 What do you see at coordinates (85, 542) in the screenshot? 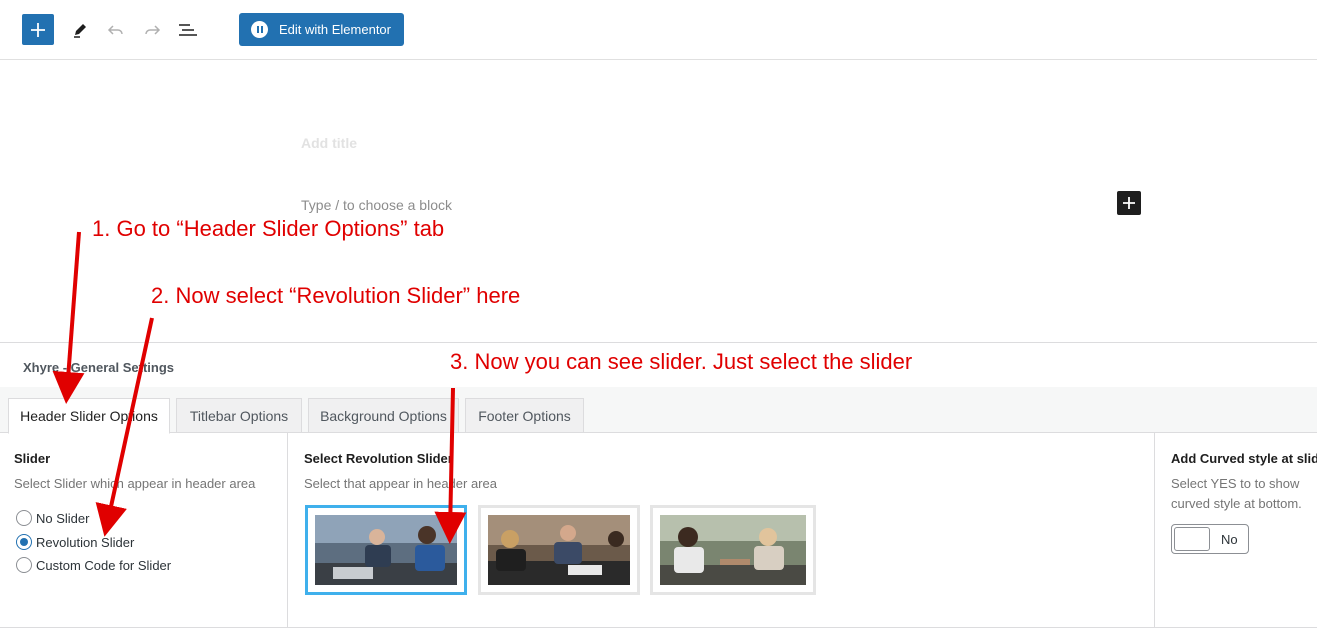
I see `radio-label: Revolution Slider` at bounding box center [85, 542].